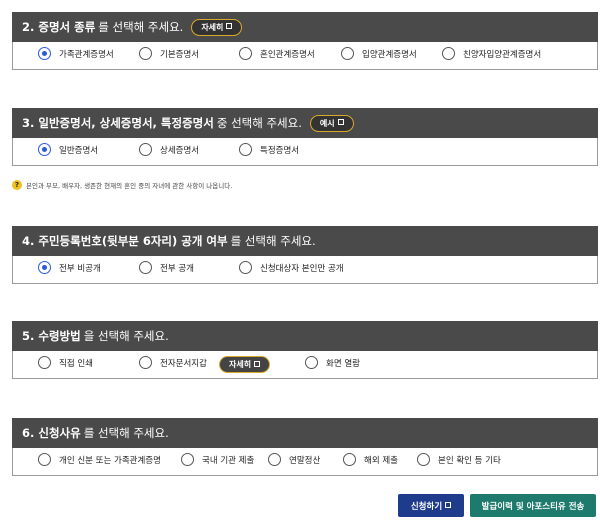 This screenshot has width=600, height=525. Describe the element at coordinates (51, 433) in the screenshot. I see `section-title: 6. 신청사유` at that location.